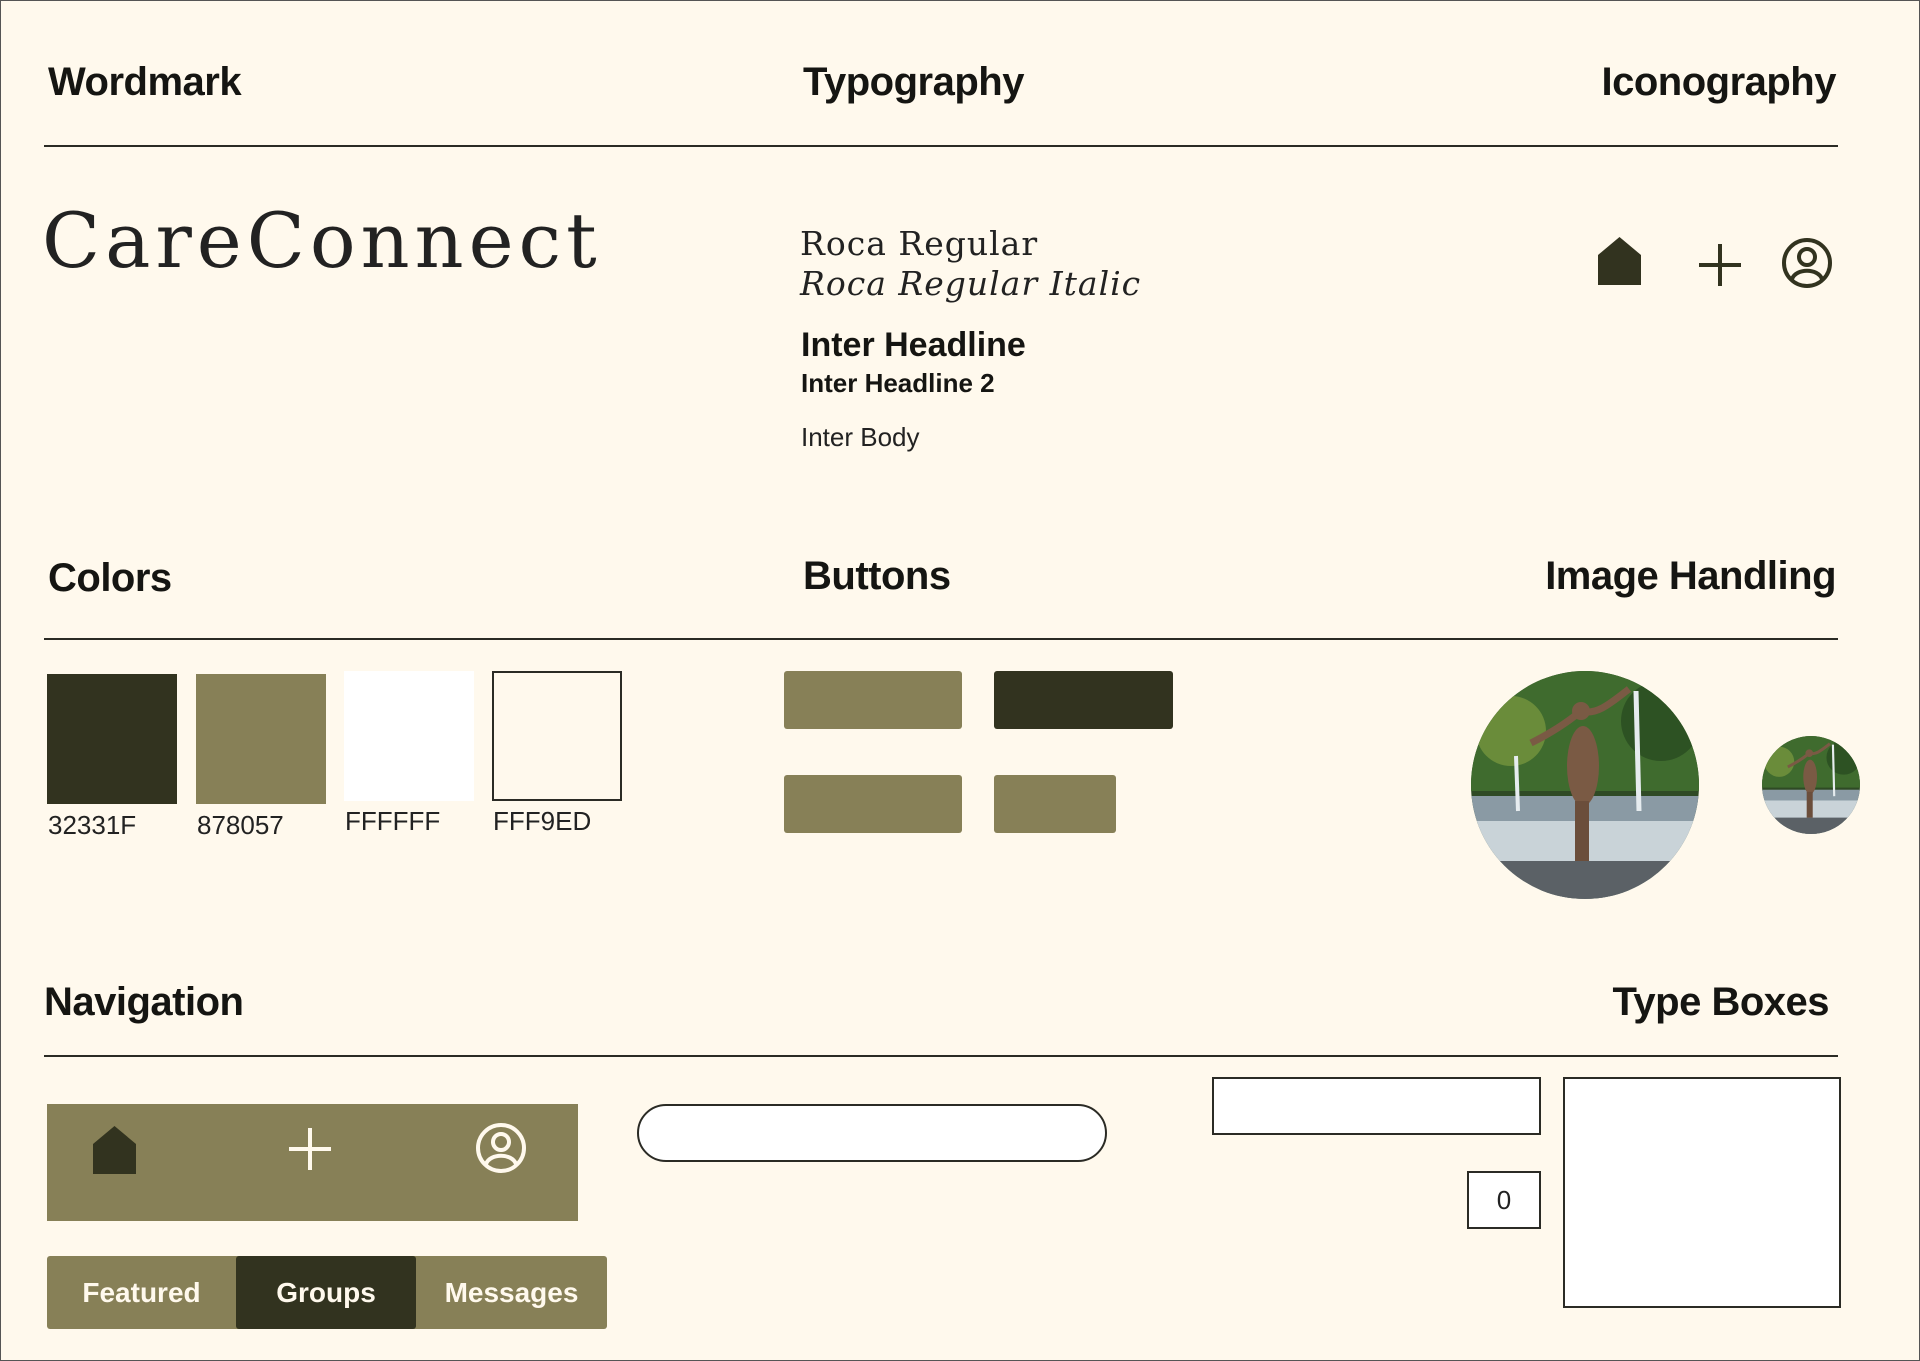 This screenshot has height=1361, width=1920. I want to click on type-sample-inter-body: Inter Body, so click(860, 437).